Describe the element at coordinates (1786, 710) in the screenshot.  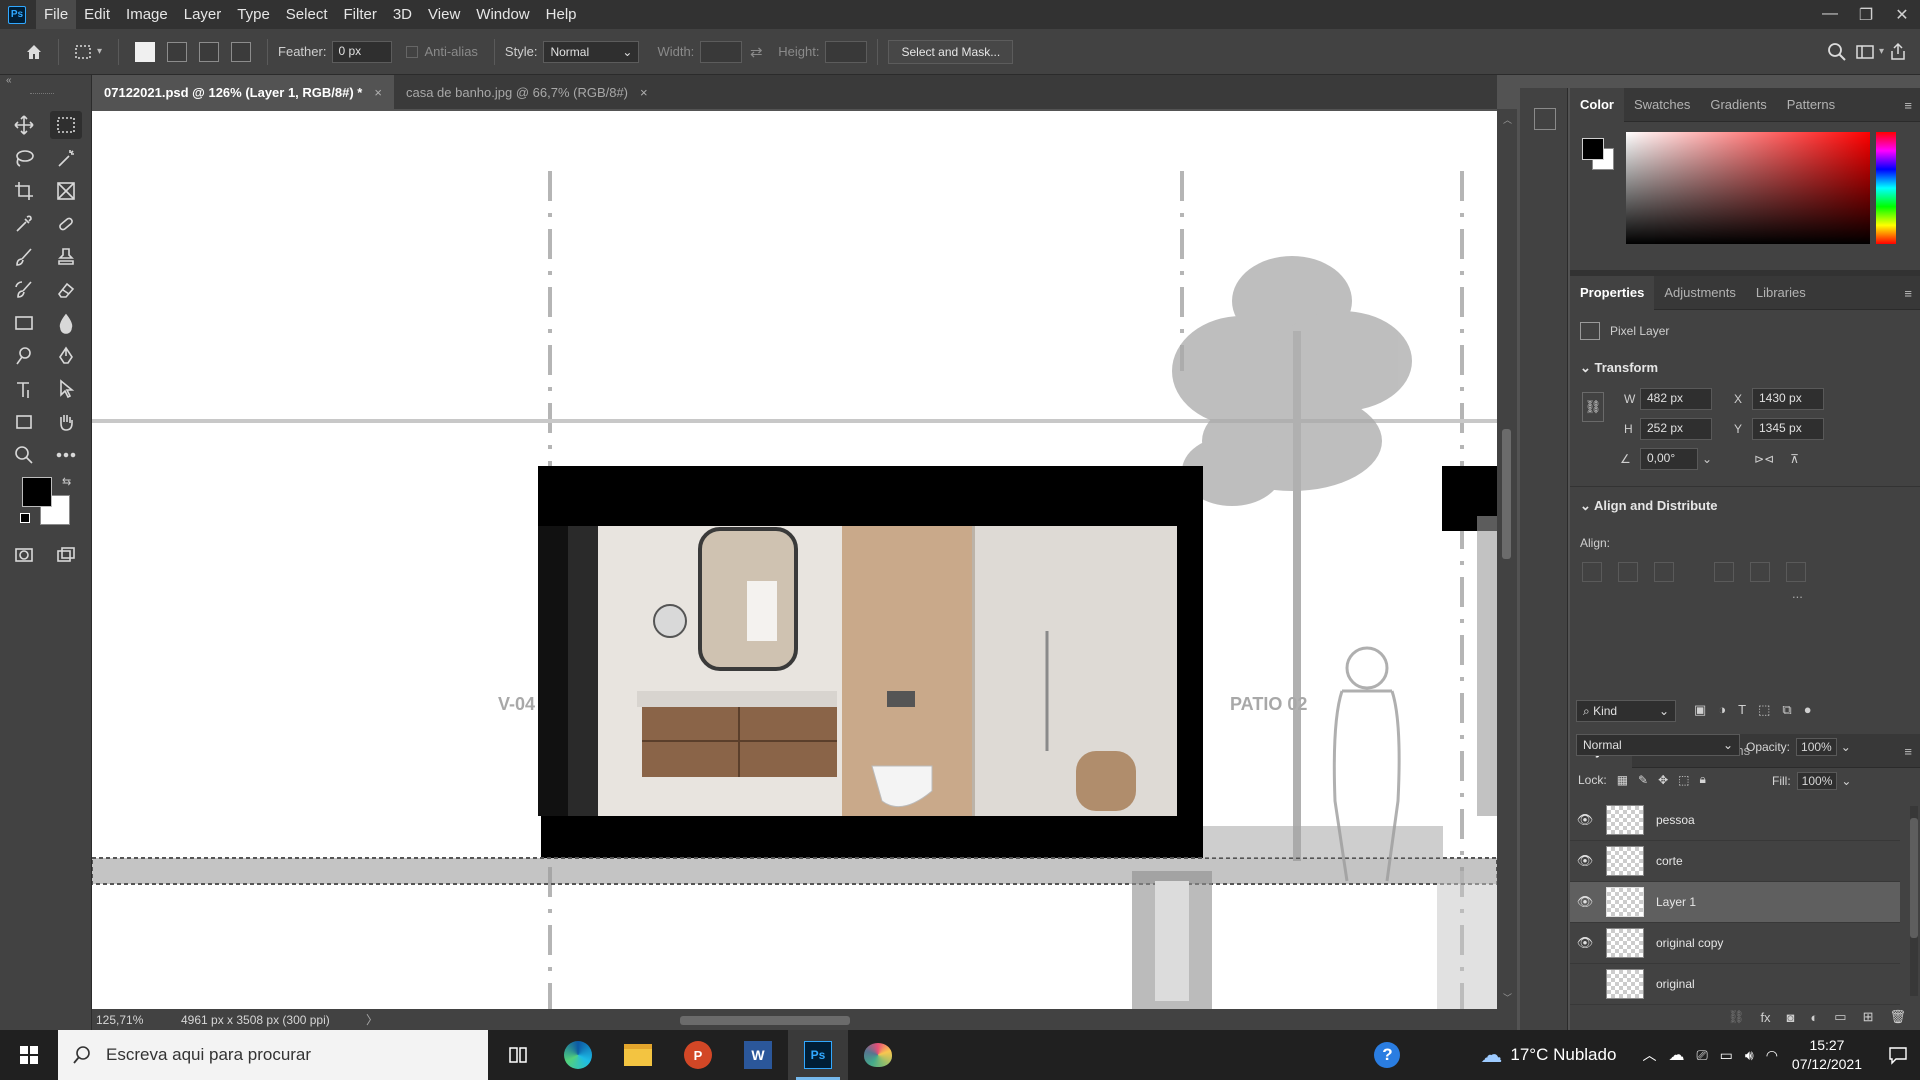
I see `smart-object-filter-icon: ⧉` at that location.